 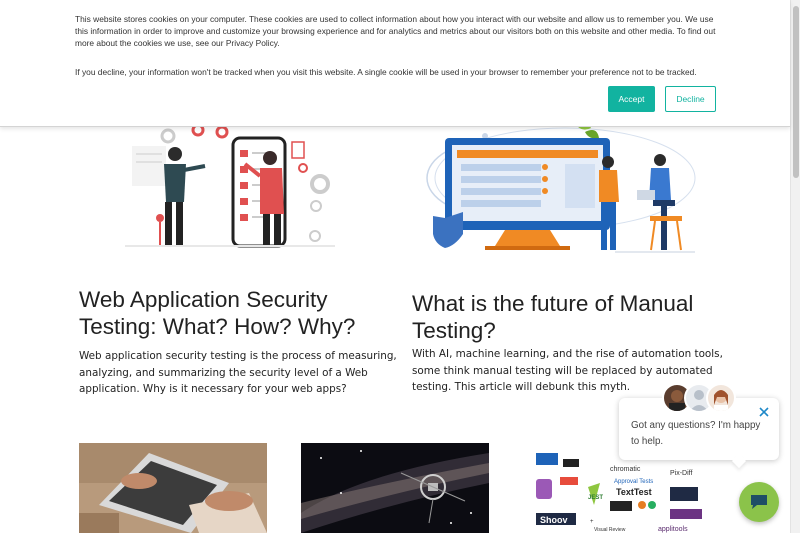 What do you see at coordinates (700, 399) in the screenshot?
I see `support-agent-avatars` at bounding box center [700, 399].